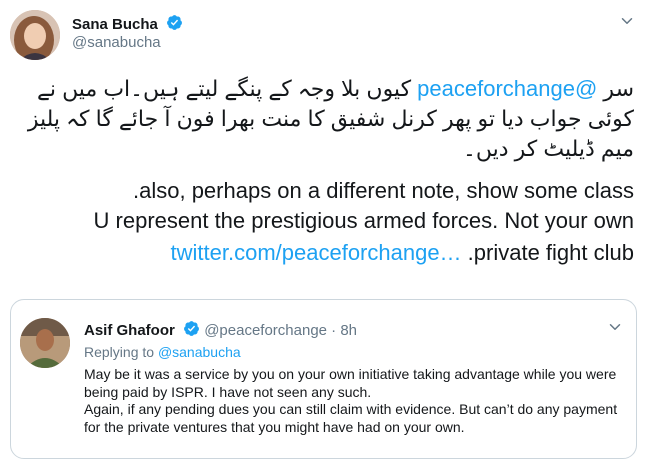 This screenshot has width=650, height=460. Describe the element at coordinates (129, 330) in the screenshot. I see `quoted-author-name: Asif Ghafoor` at that location.